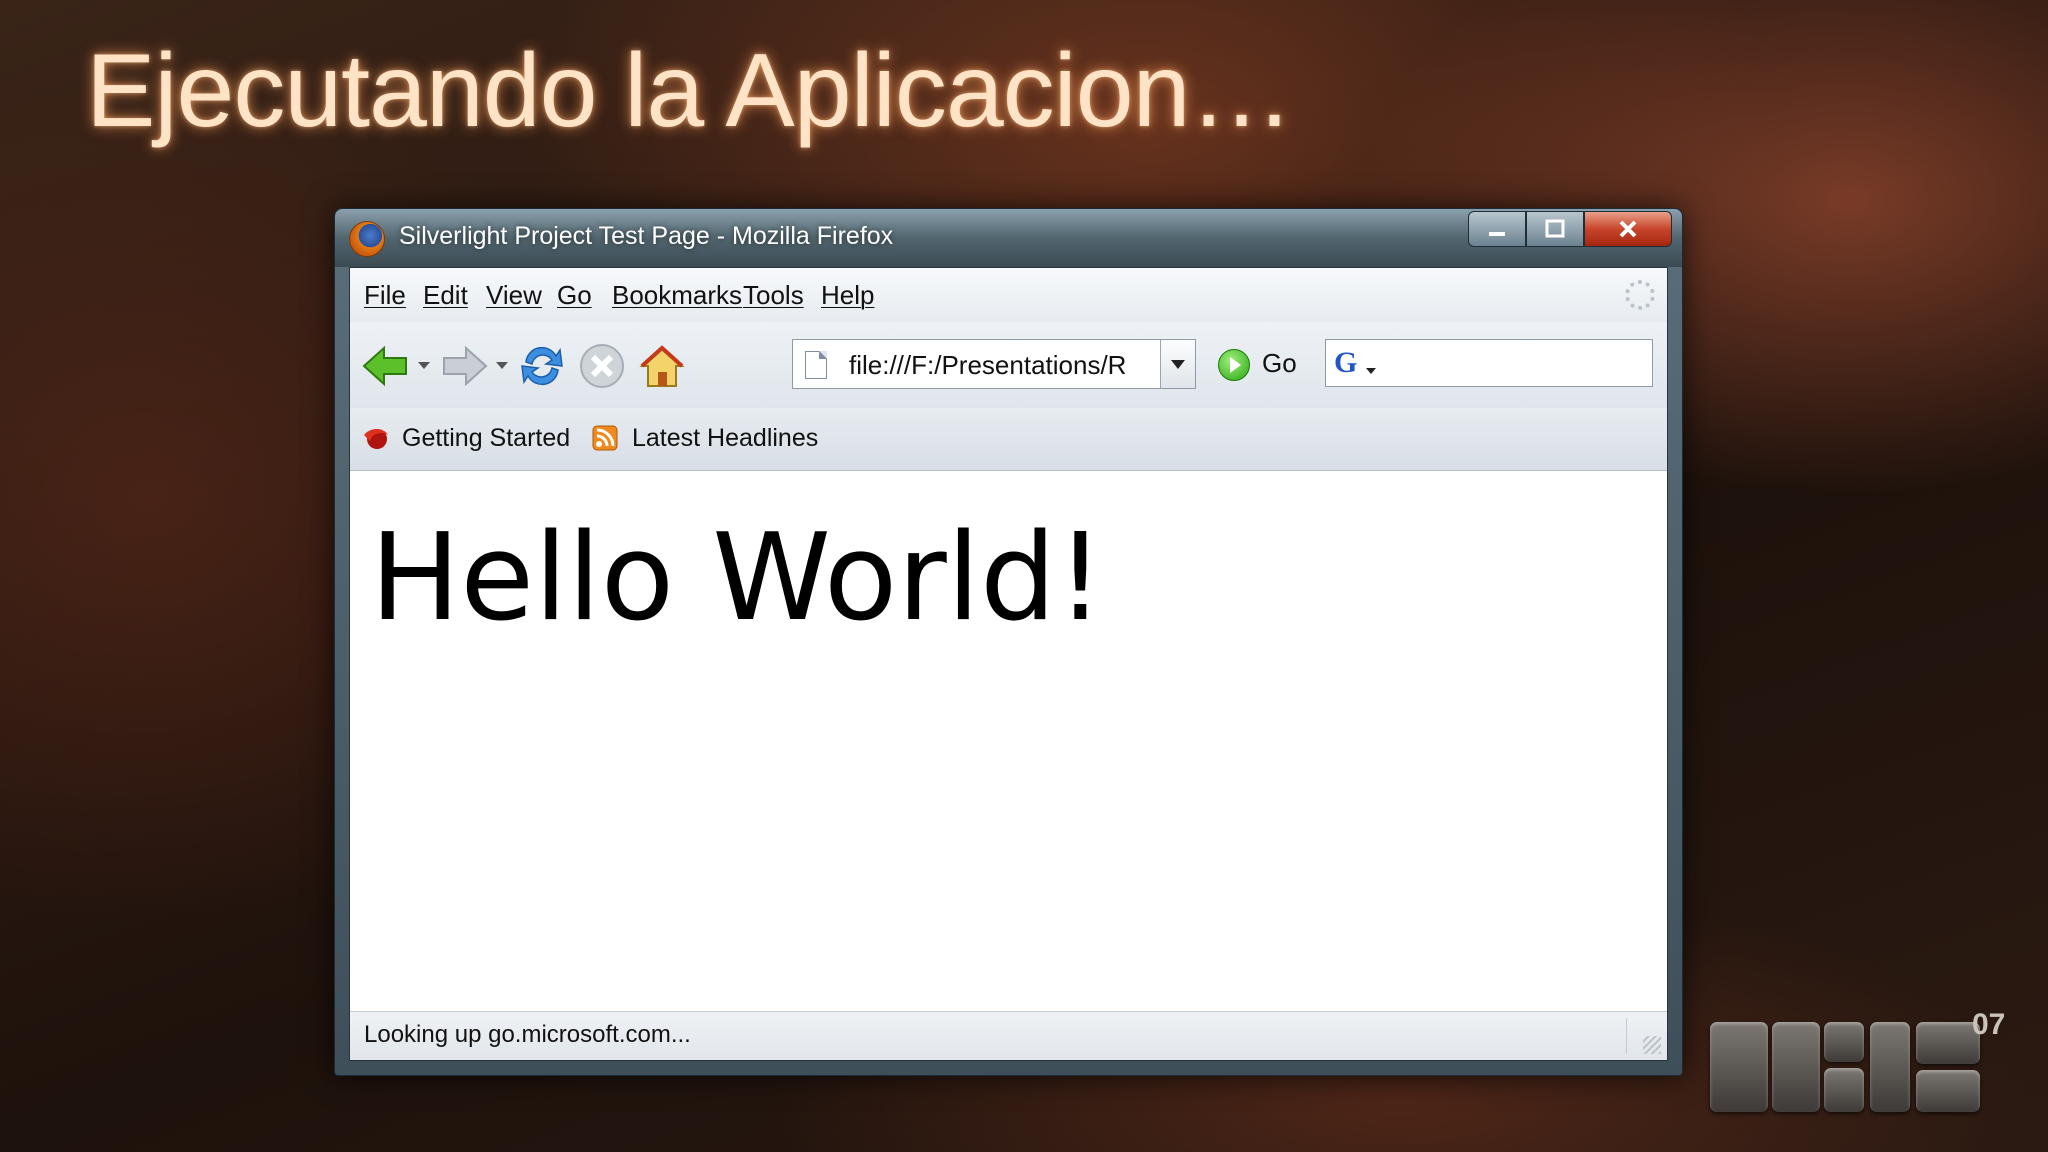 The width and height of the screenshot is (2048, 1152). I want to click on bookmark-latest-headlines: Latest Headlines, so click(705, 438).